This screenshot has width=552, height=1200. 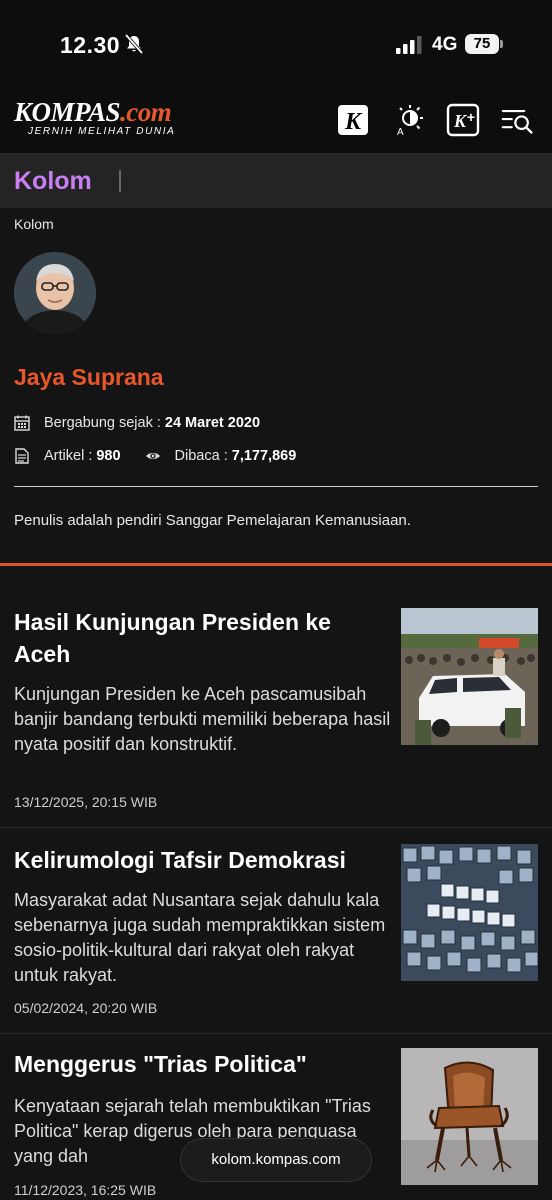 I want to click on article-date: 13/12/2025, 20:15 WIB, so click(x=86, y=802).